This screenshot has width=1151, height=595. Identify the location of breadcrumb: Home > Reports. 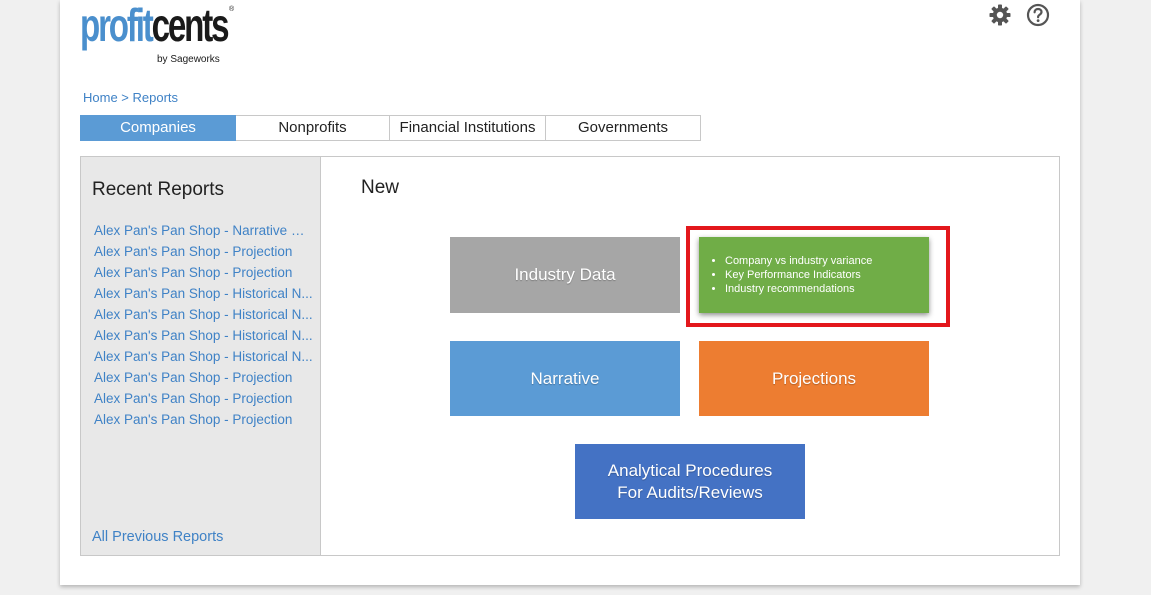
(130, 97).